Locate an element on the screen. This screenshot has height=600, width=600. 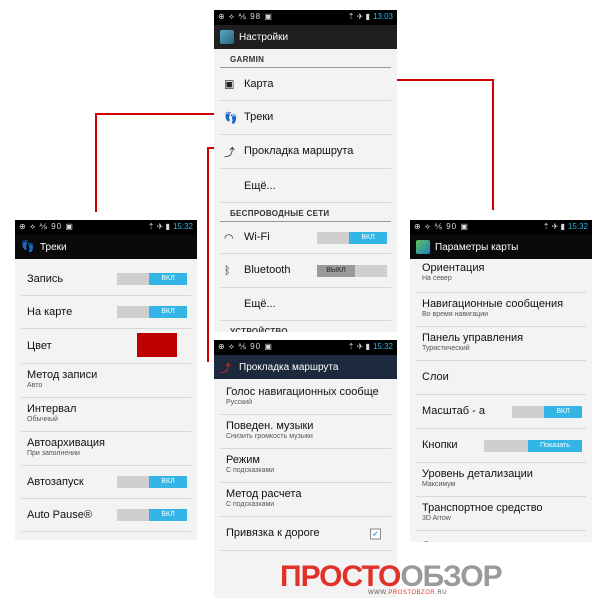
map-row-buttons: Кнопки Показать is located at coordinates (501, 446).